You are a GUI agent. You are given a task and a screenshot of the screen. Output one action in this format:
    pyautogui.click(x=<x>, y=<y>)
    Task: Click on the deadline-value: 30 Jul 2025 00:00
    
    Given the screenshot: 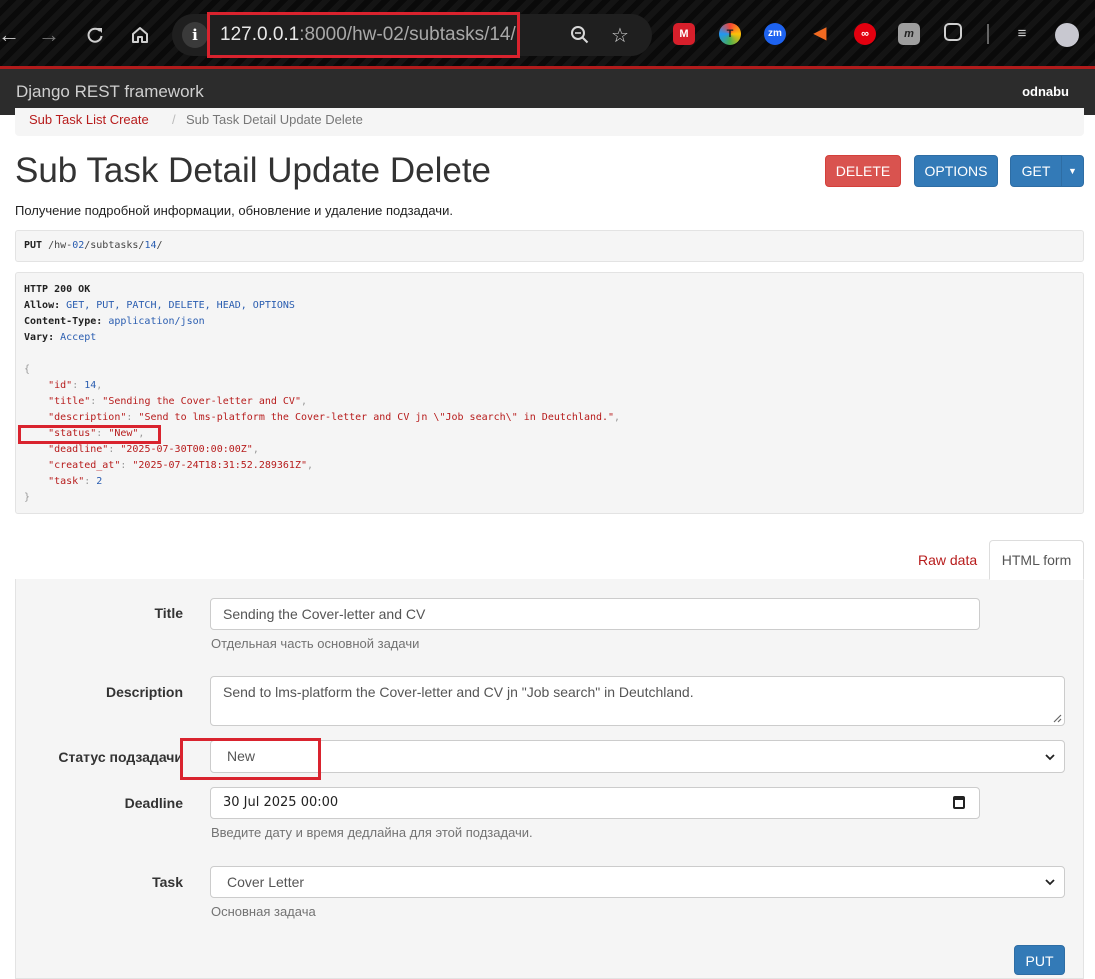 What is the action you would take?
    pyautogui.click(x=281, y=802)
    